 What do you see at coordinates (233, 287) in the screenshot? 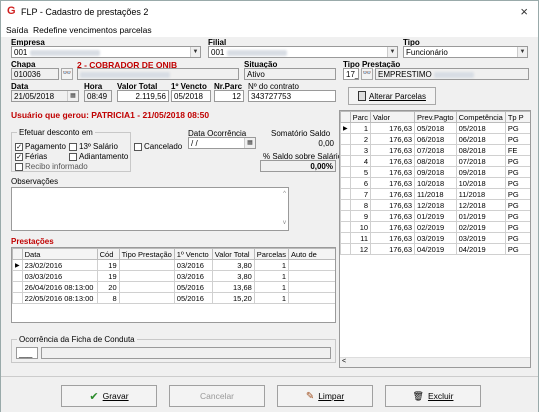
I see `prestacao-row-cell: 13,68` at bounding box center [233, 287].